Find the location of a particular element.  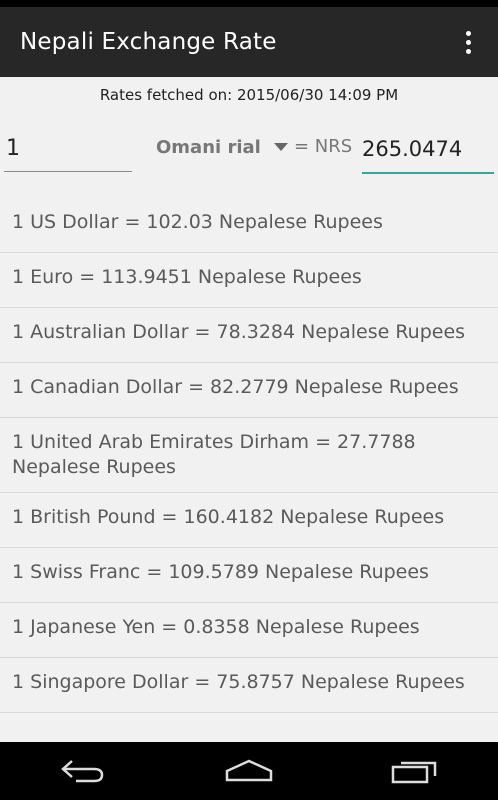

recents-button is located at coordinates (415, 771).